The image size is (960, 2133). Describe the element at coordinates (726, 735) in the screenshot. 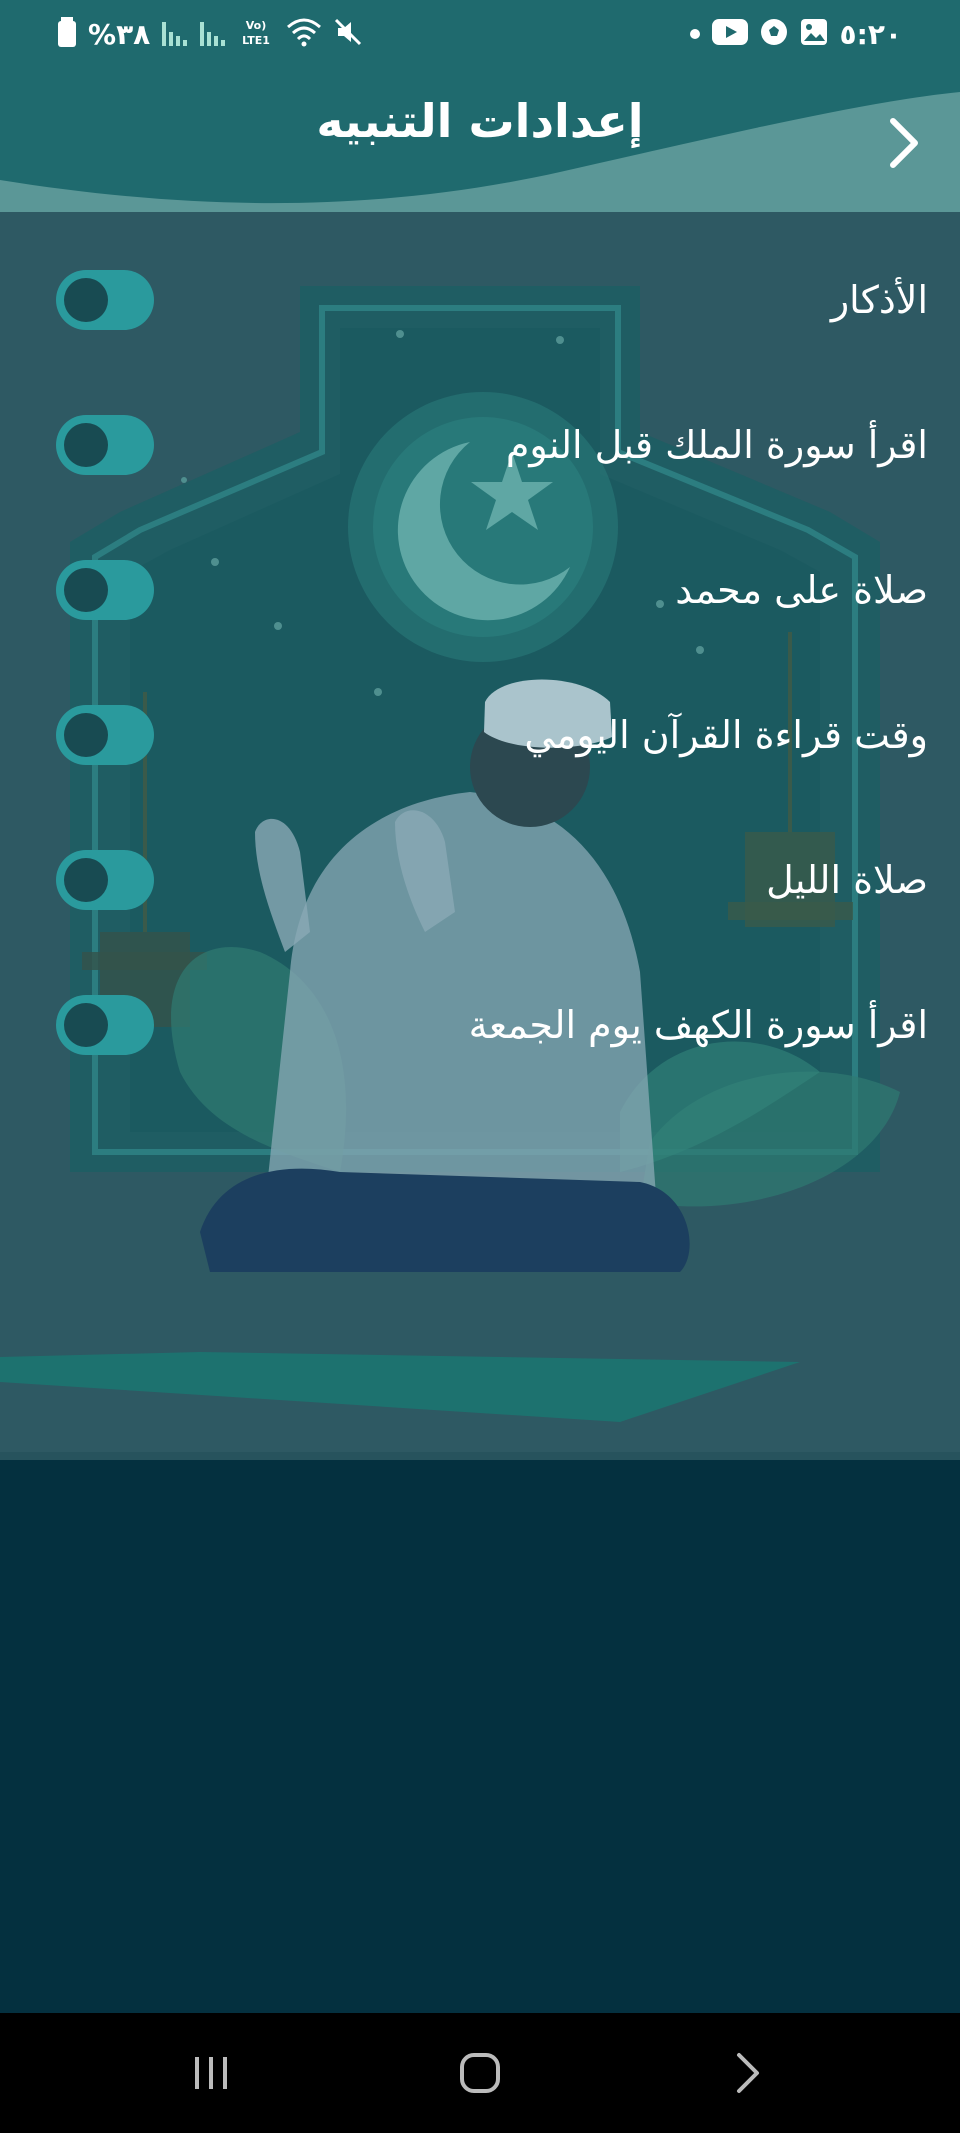

I see `setting-label: وقت قراءة القرآن اليومي` at that location.